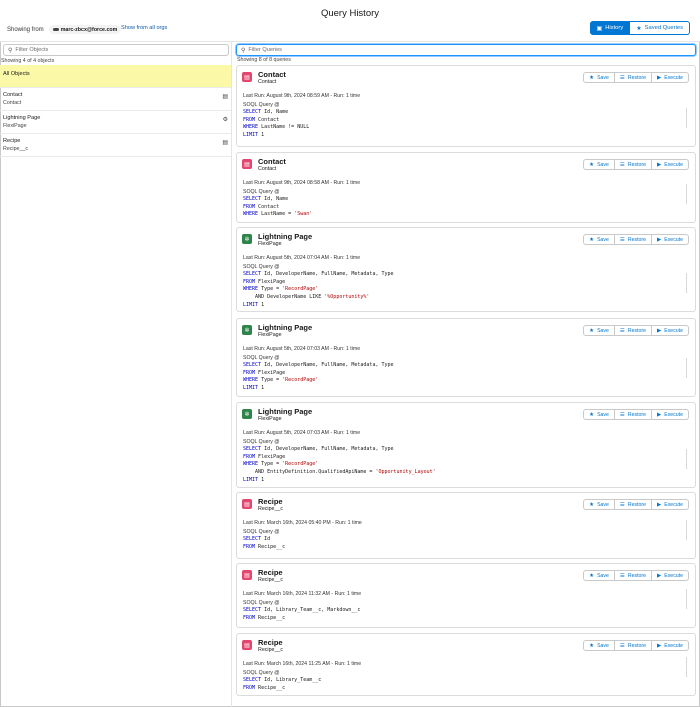  I want to click on object-api-name: Recipe__c, so click(16, 149).